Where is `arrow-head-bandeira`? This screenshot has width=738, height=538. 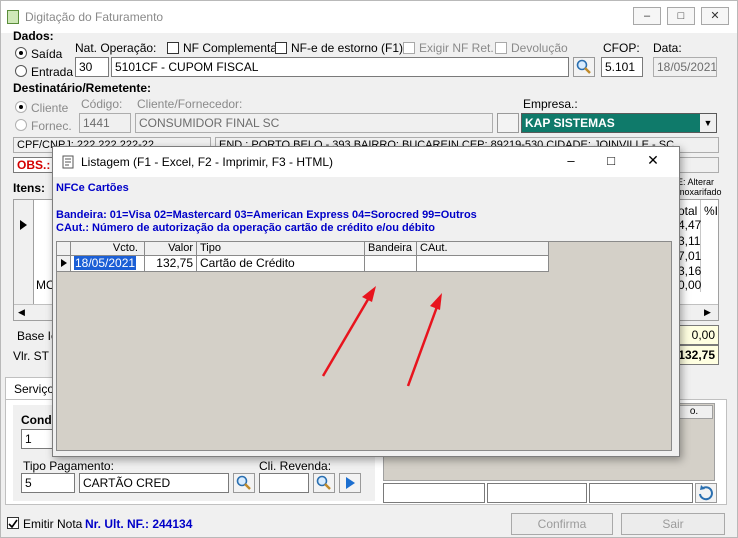
arrow-head-bandeira is located at coordinates (369, 294).